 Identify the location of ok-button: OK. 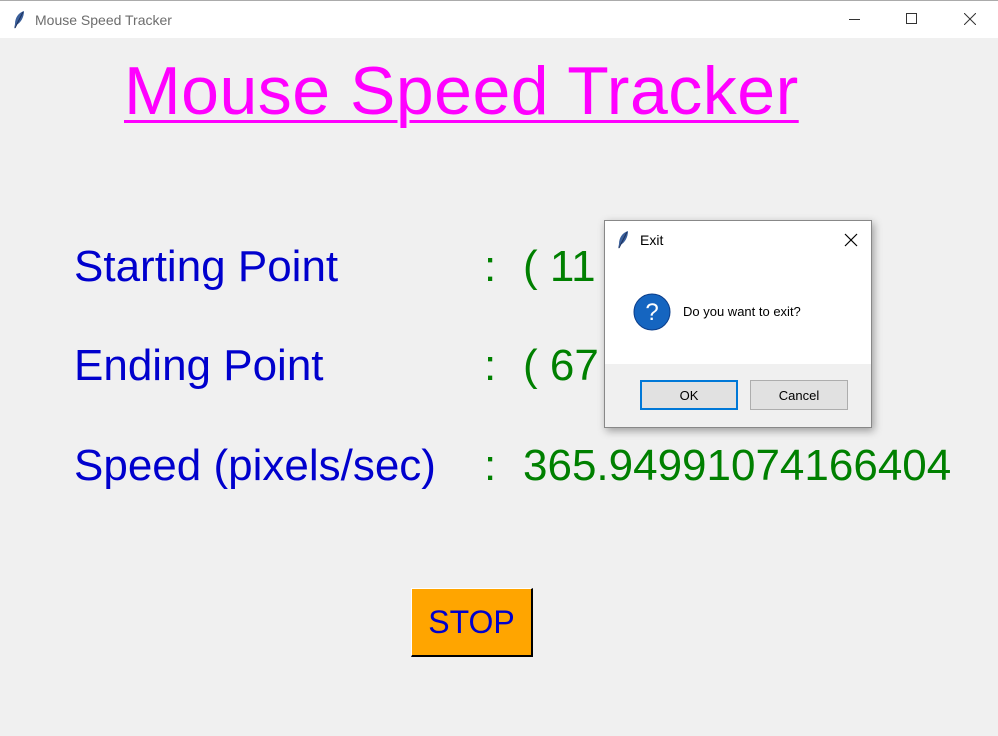
(689, 395).